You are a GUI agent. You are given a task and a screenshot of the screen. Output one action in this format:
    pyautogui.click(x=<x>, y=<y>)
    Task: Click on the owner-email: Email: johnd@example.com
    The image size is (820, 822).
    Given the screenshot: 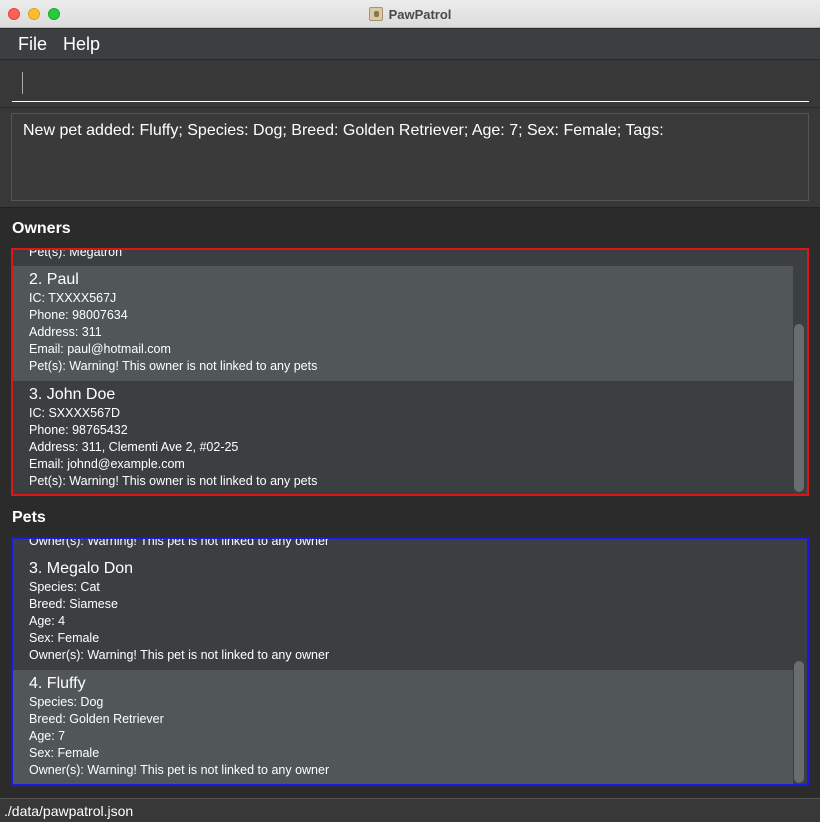 What is the action you would take?
    pyautogui.click(x=107, y=464)
    